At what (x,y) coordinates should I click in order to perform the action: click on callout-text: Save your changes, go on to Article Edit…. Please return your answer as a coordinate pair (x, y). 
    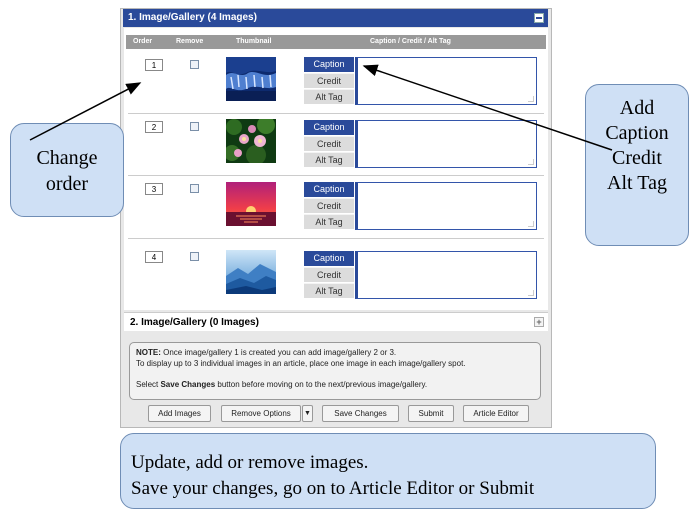
    Looking at the image, I should click on (333, 488).